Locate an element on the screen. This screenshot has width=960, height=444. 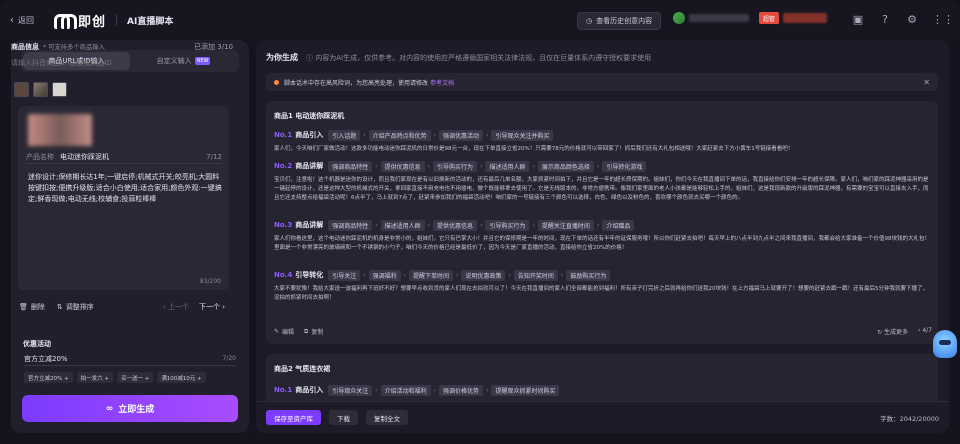
section-number: No.2 is located at coordinates (283, 166).